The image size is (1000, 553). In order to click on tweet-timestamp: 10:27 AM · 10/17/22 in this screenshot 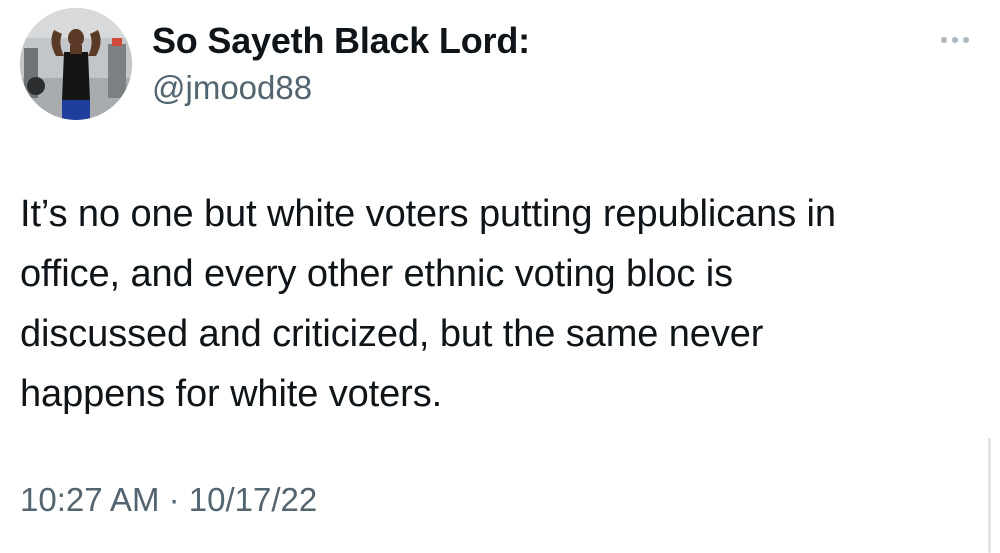, I will do `click(168, 500)`.